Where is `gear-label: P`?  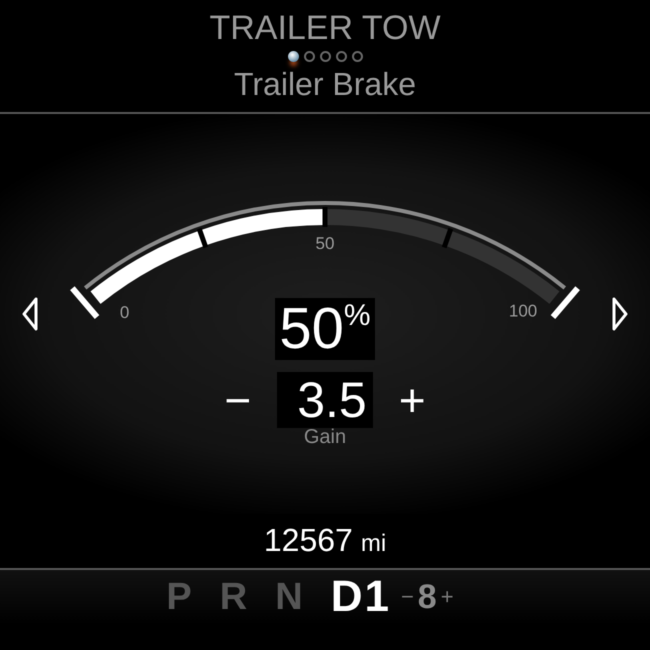
gear-label: P is located at coordinates (180, 597).